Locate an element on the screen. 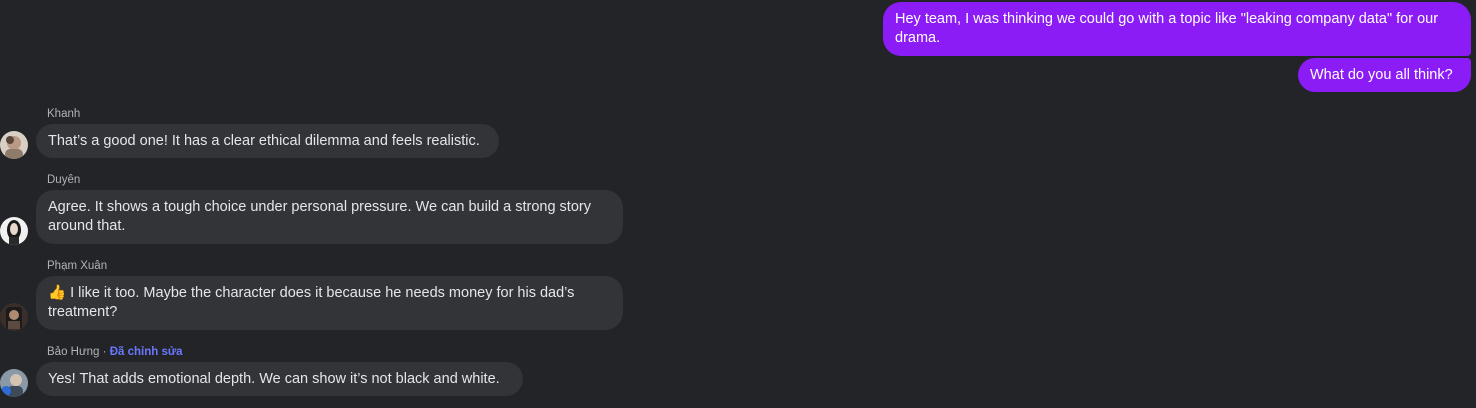 The image size is (1476, 408). avatar-bao-hung is located at coordinates (14, 383).